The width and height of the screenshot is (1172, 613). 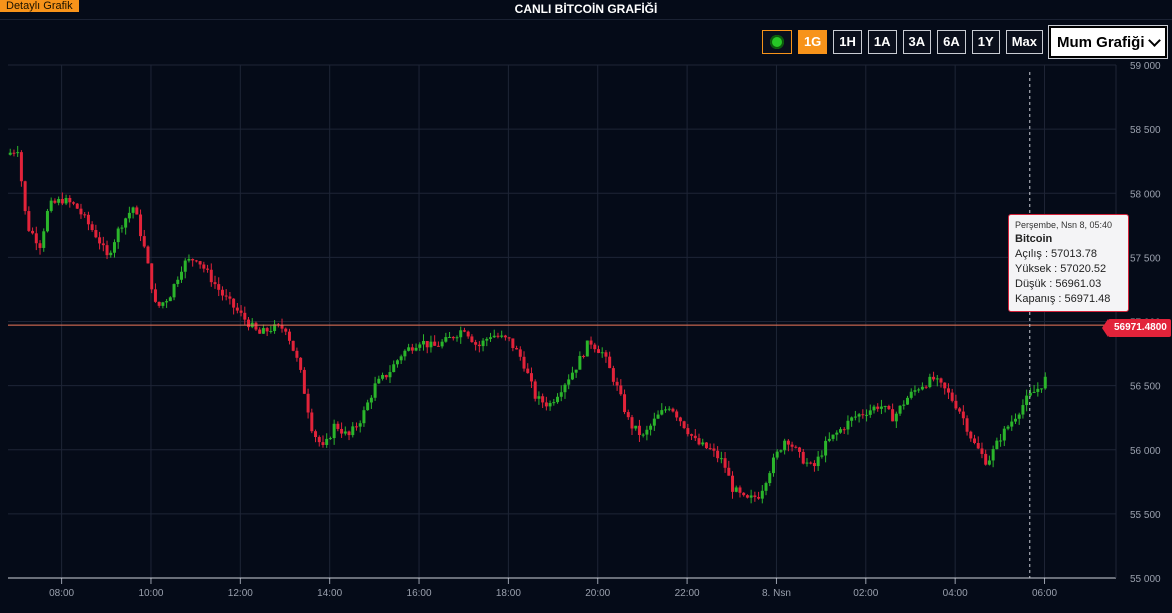 I want to click on y-tick-label: 58 000, so click(x=1145, y=194).